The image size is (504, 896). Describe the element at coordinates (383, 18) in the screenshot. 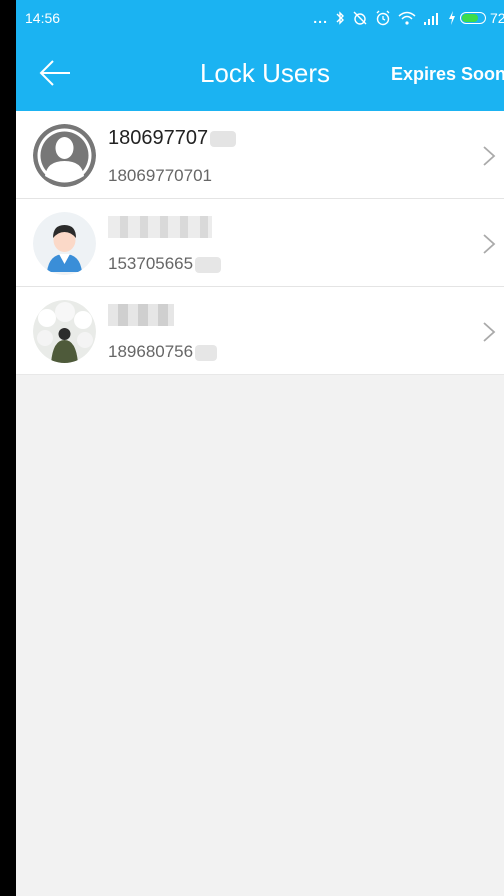

I see `alarm-icon` at that location.